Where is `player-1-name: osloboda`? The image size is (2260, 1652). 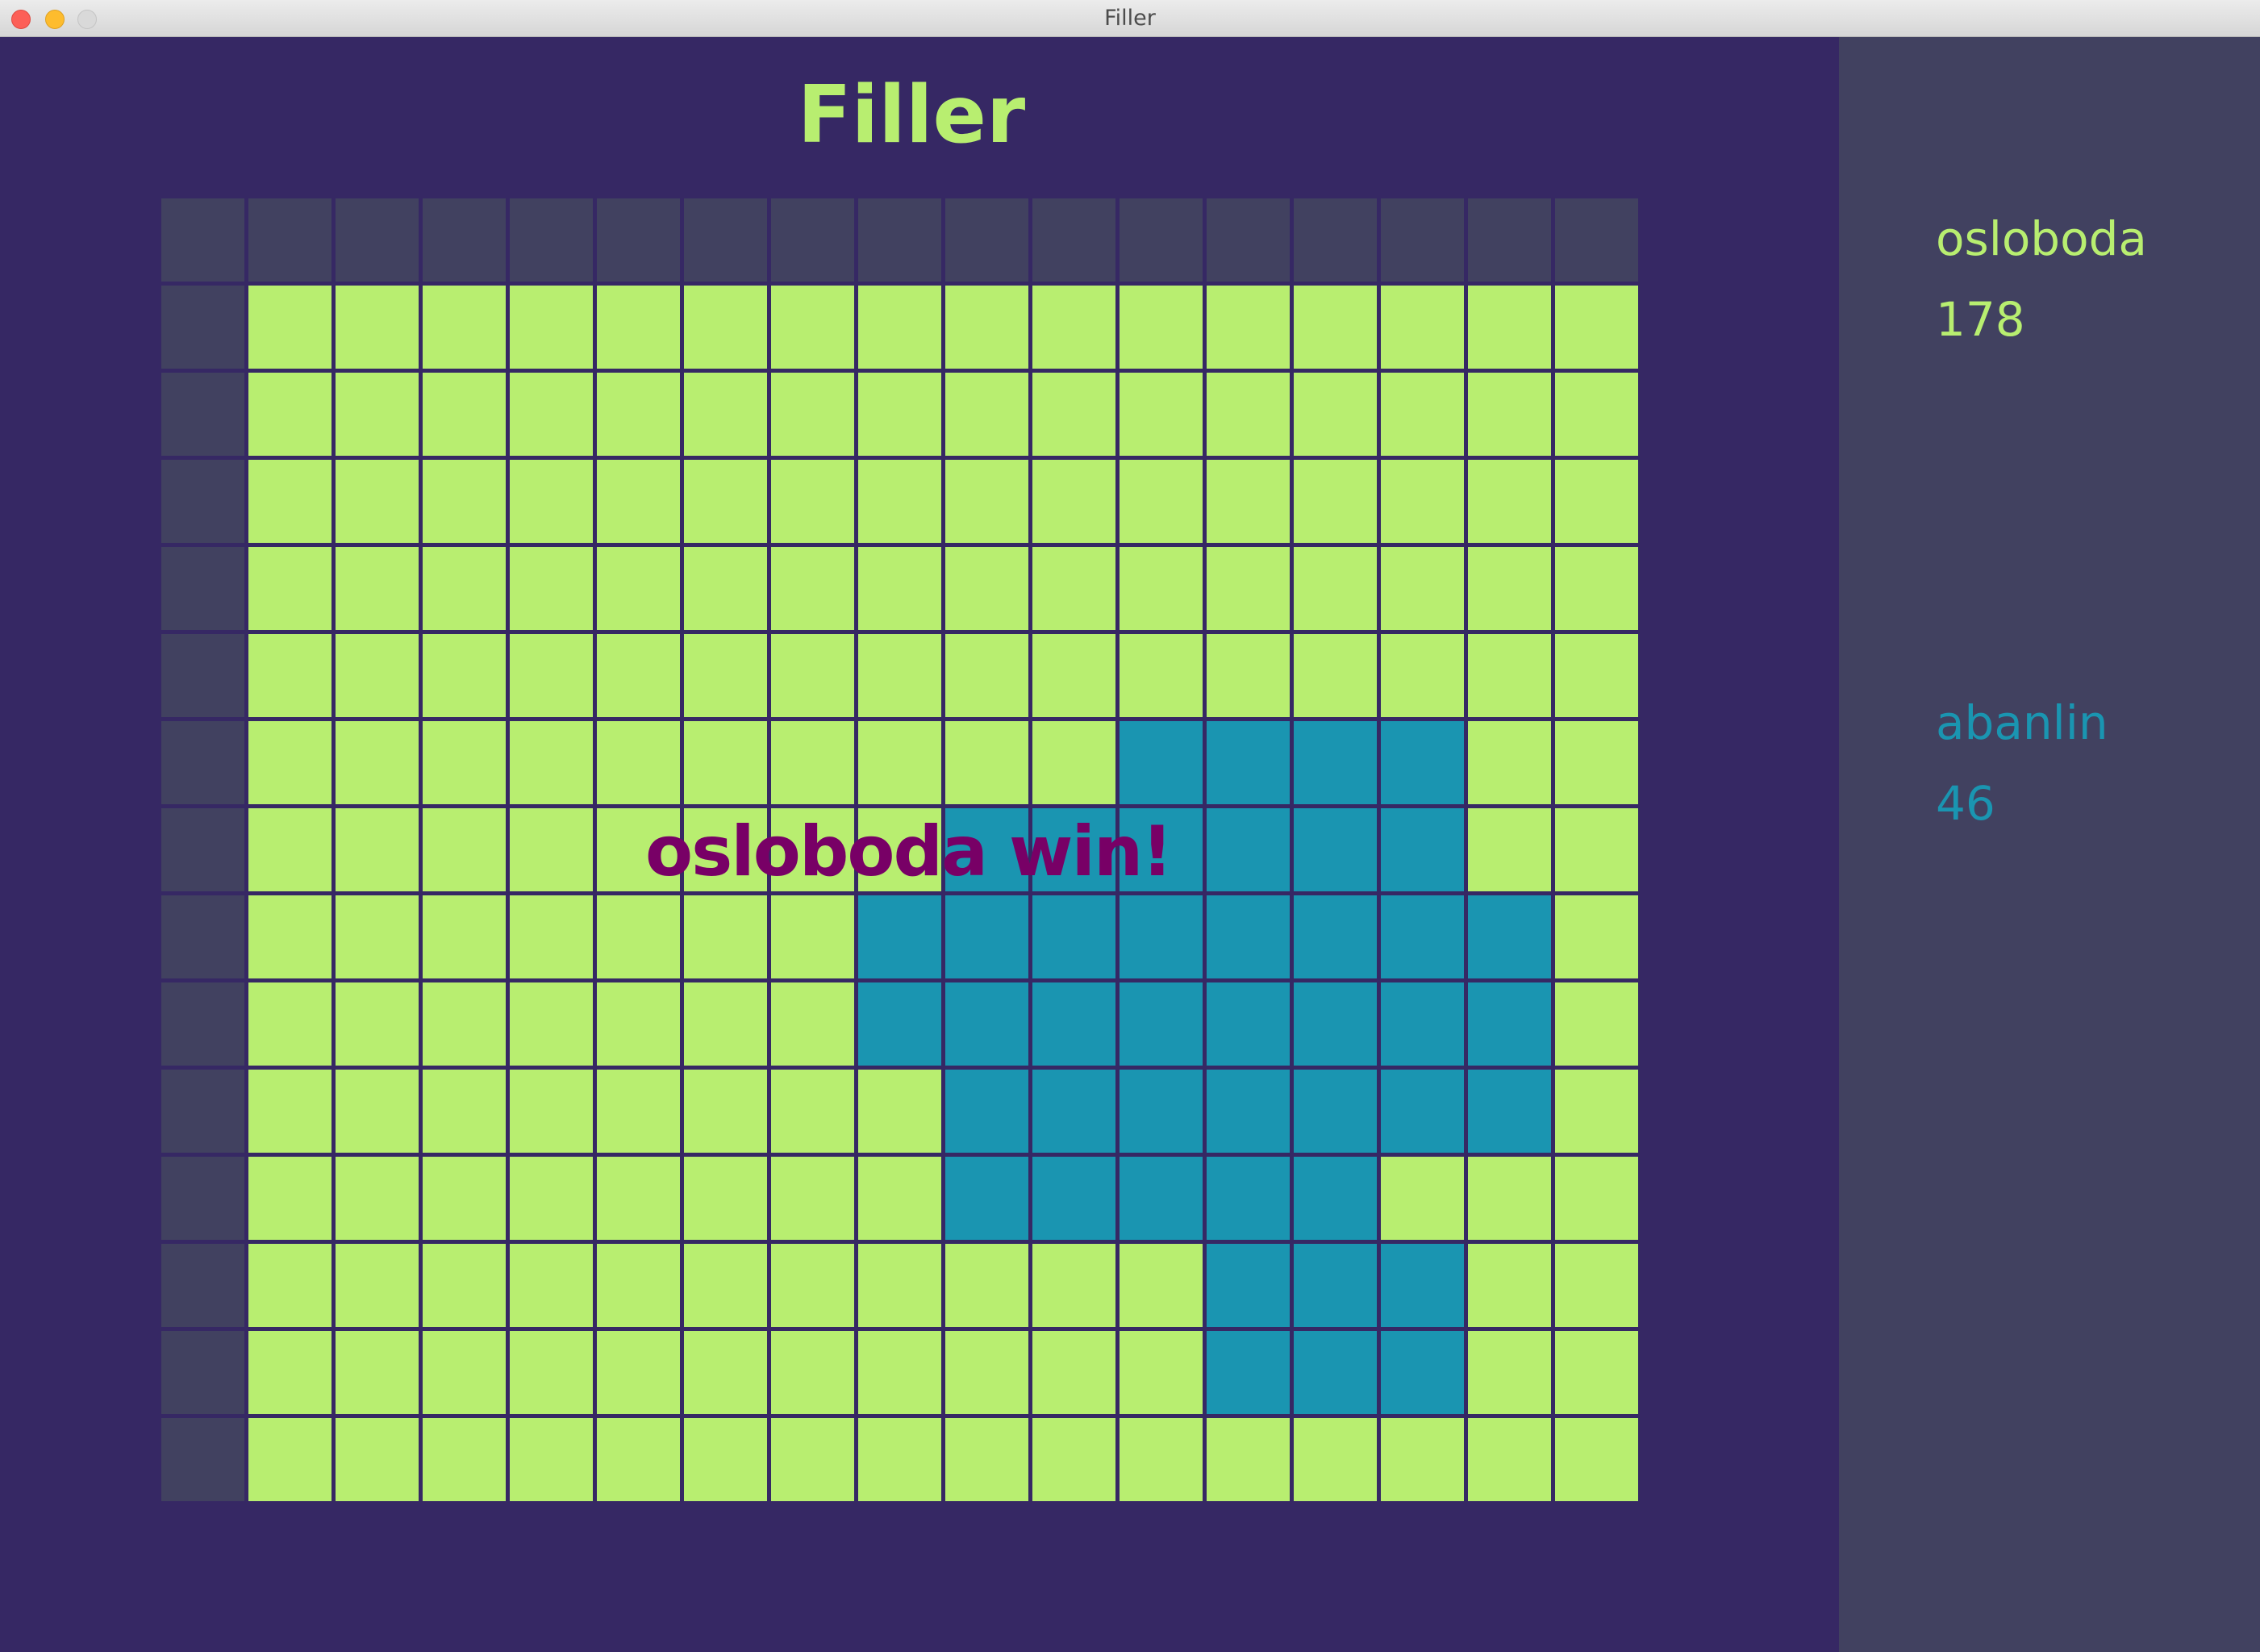 player-1-name: osloboda is located at coordinates (2041, 238).